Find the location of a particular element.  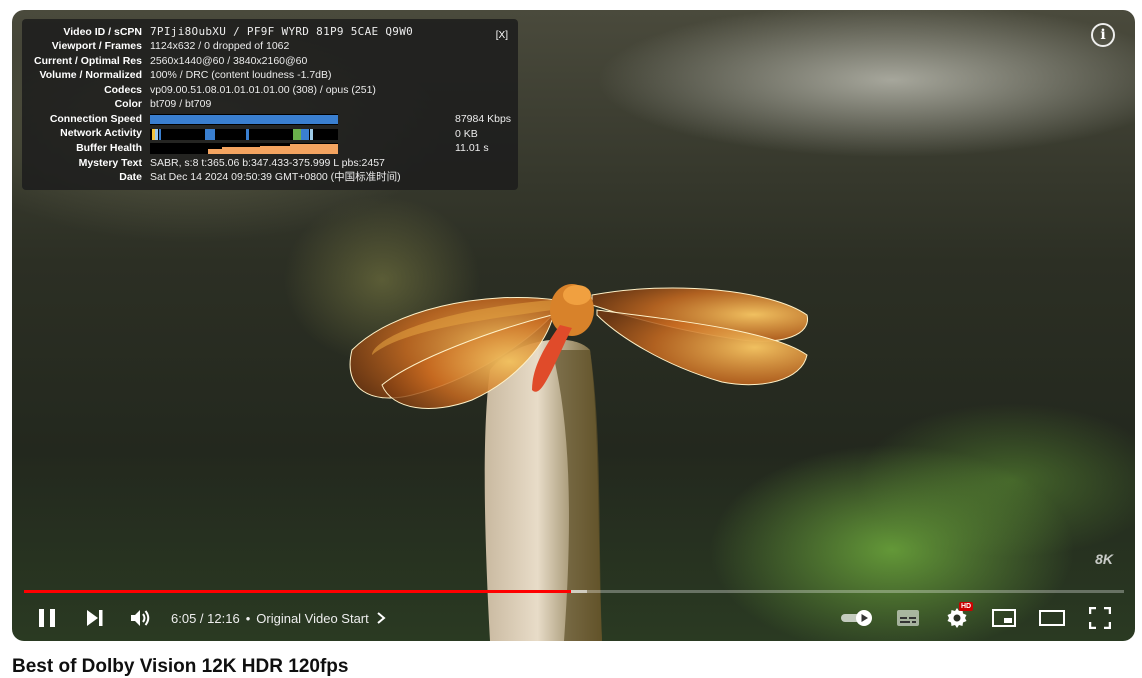

progress-played is located at coordinates (297, 591).